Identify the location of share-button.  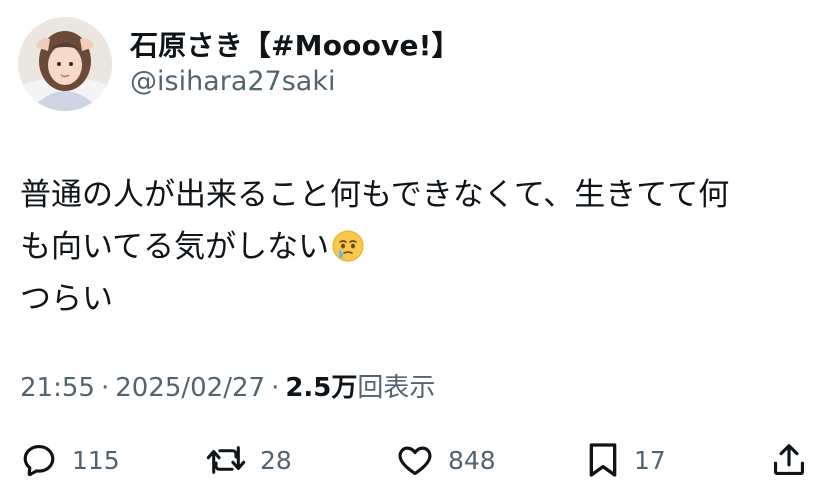
(789, 460).